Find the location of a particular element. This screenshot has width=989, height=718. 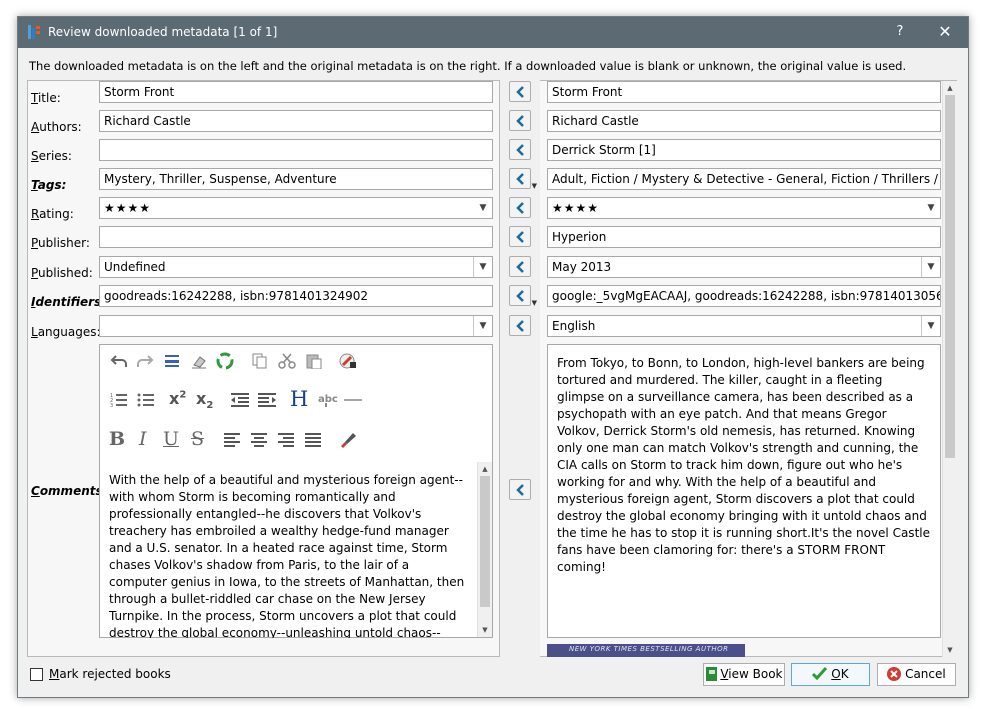

rating-label: Rating: is located at coordinates (52, 214).